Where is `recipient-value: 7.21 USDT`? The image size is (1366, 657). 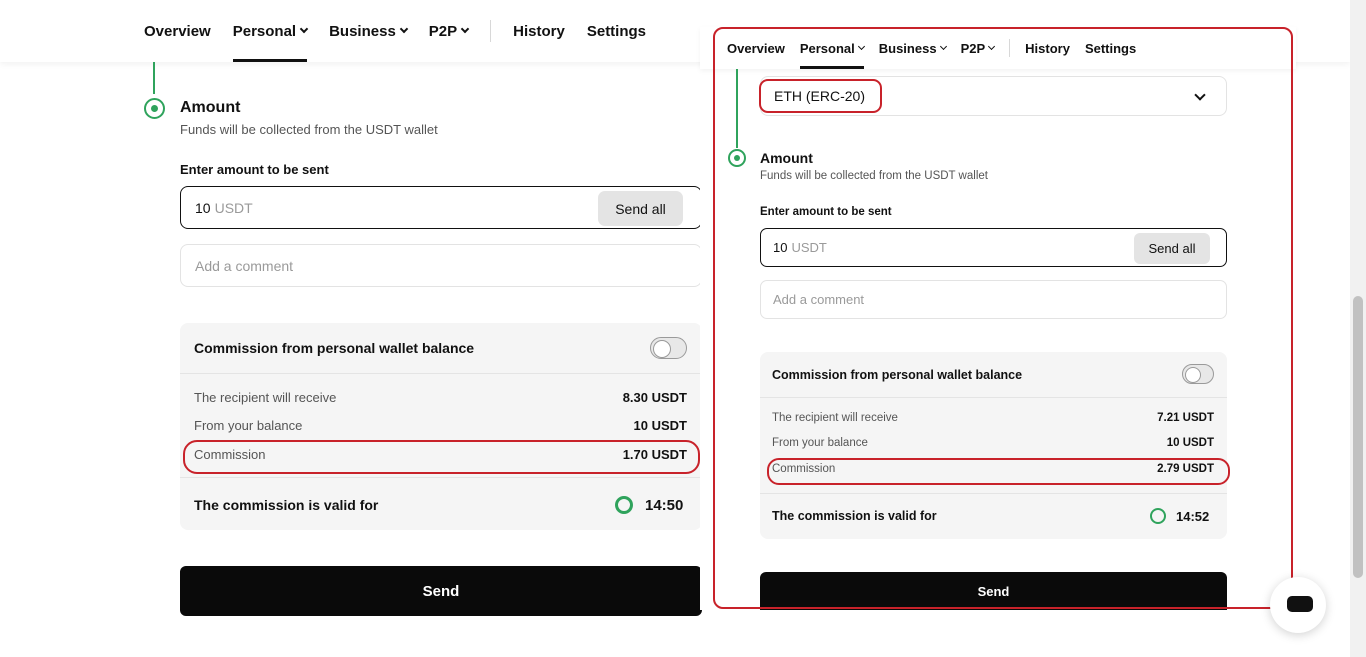
recipient-value: 7.21 USDT is located at coordinates (1185, 418).